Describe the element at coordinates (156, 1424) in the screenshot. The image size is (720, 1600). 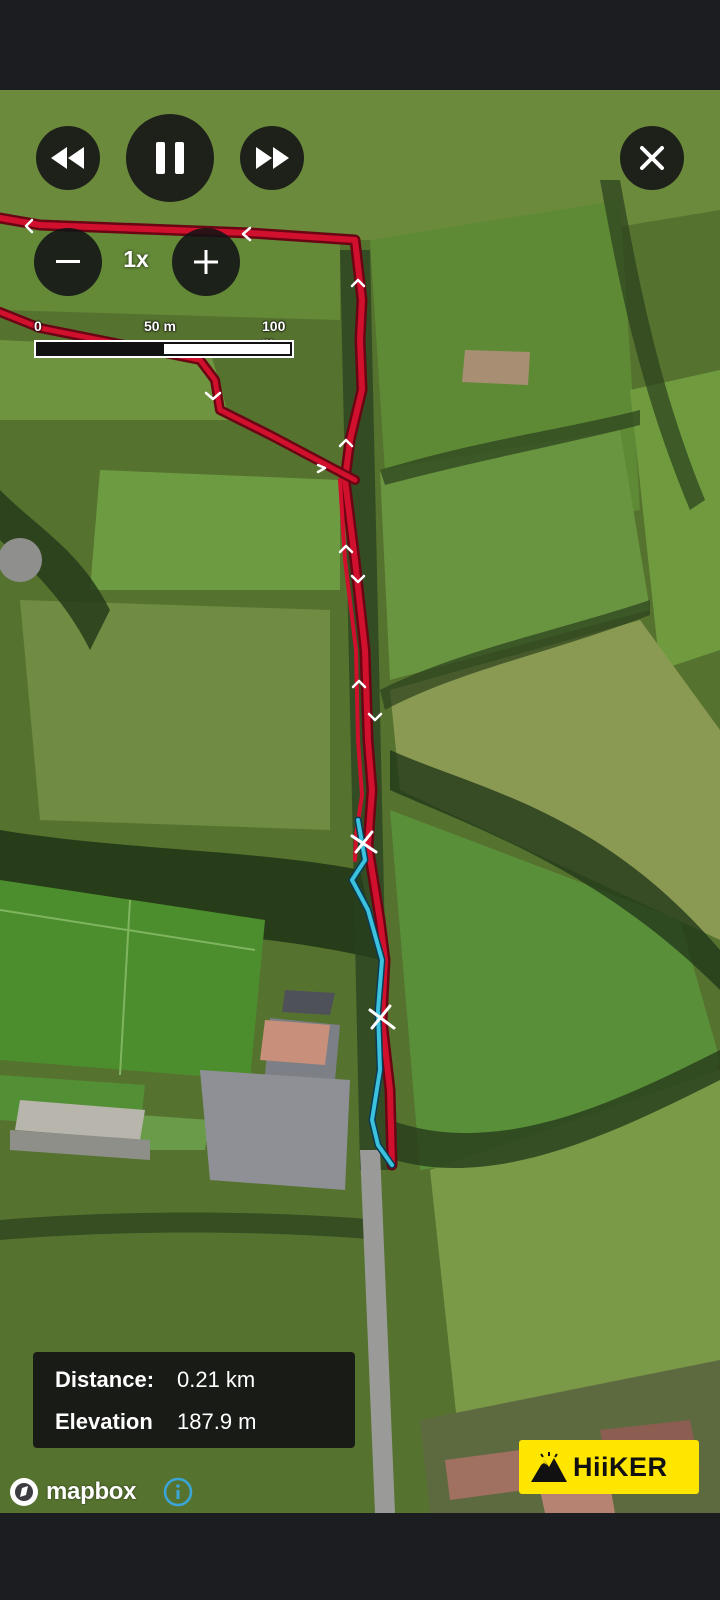
I see `elevation-row: Elevation 187.9 m` at that location.